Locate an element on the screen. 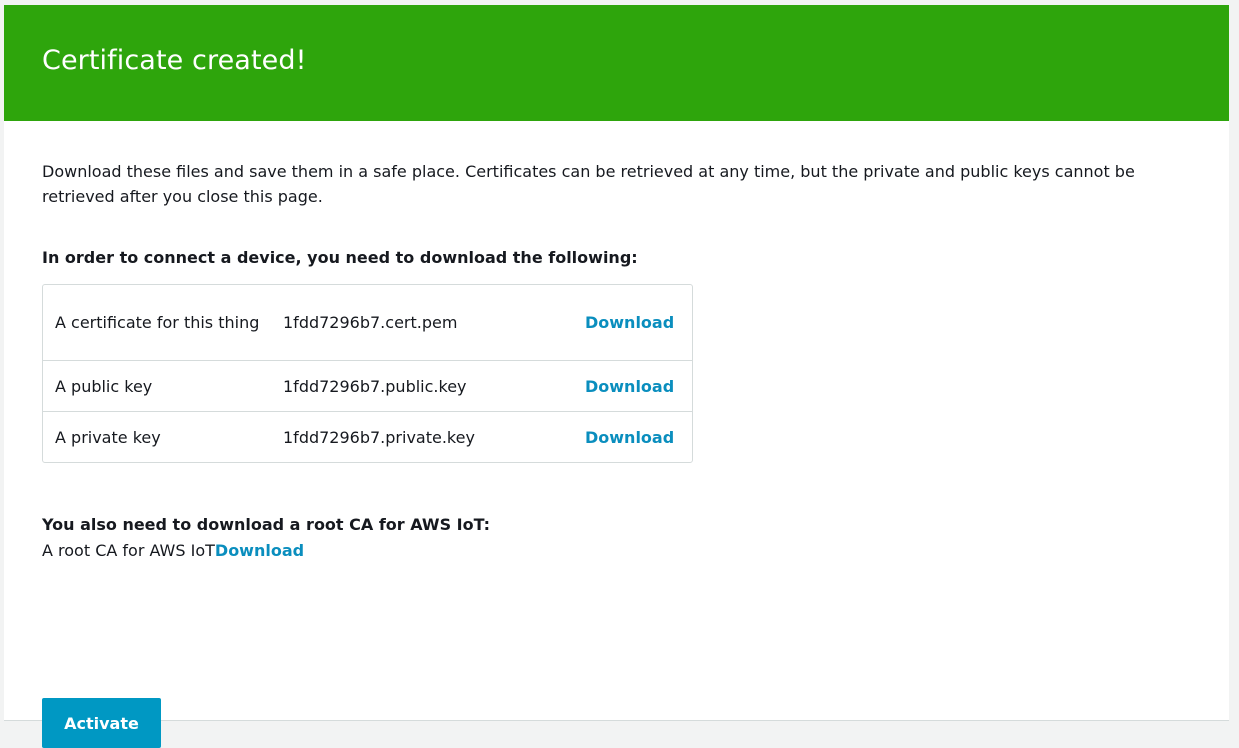  file-name: 1fdd7296b7.cert.pem is located at coordinates (422, 323).